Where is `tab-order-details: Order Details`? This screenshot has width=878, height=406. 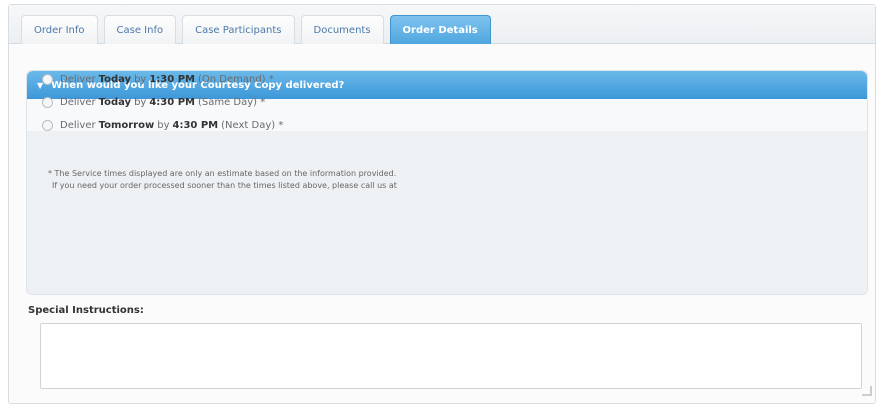 tab-order-details: Order Details is located at coordinates (440, 29).